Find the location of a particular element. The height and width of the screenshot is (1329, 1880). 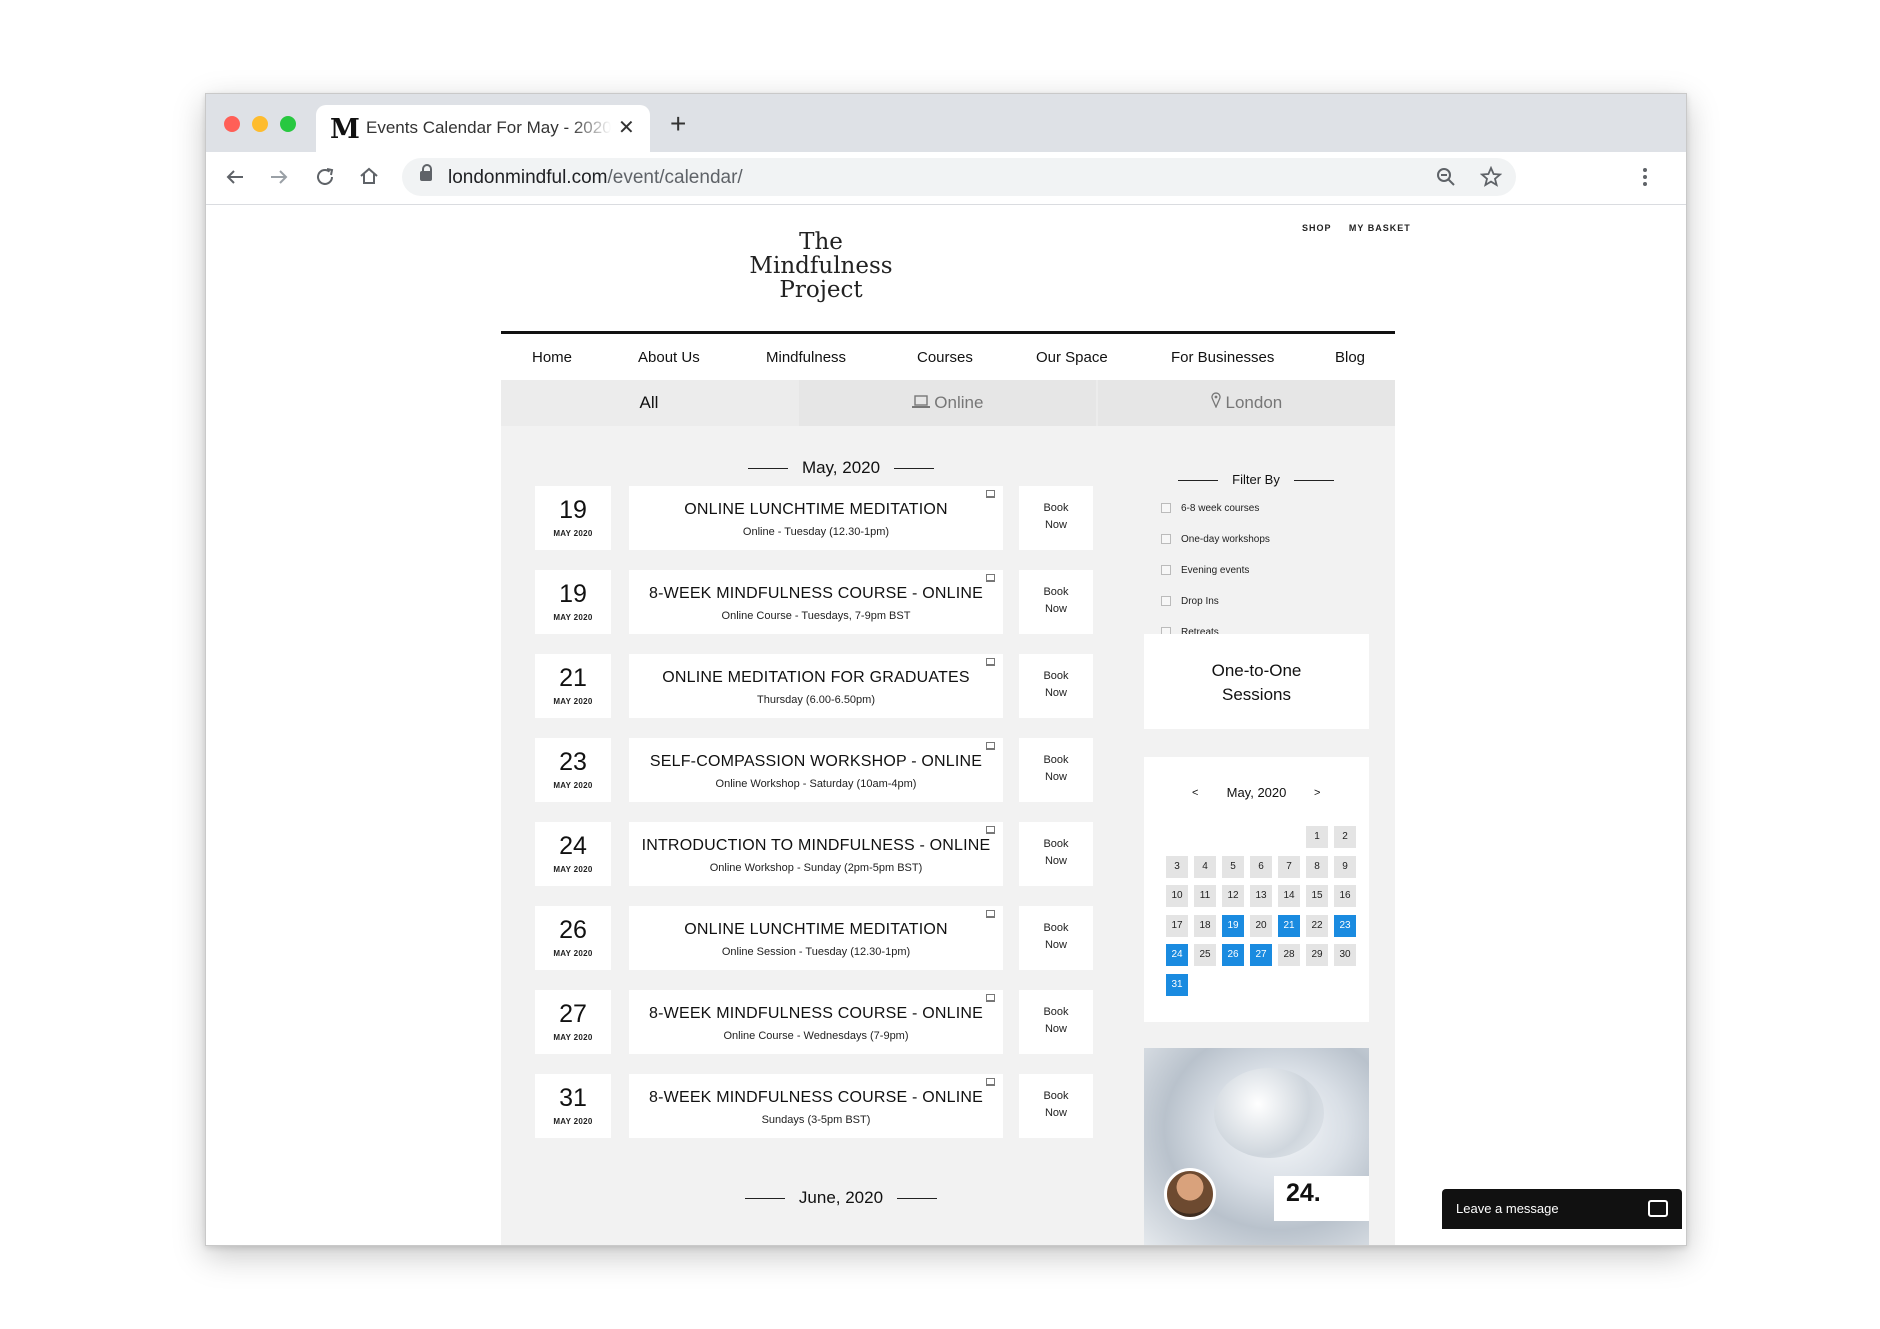

calendar-day: 28 is located at coordinates (1289, 955).